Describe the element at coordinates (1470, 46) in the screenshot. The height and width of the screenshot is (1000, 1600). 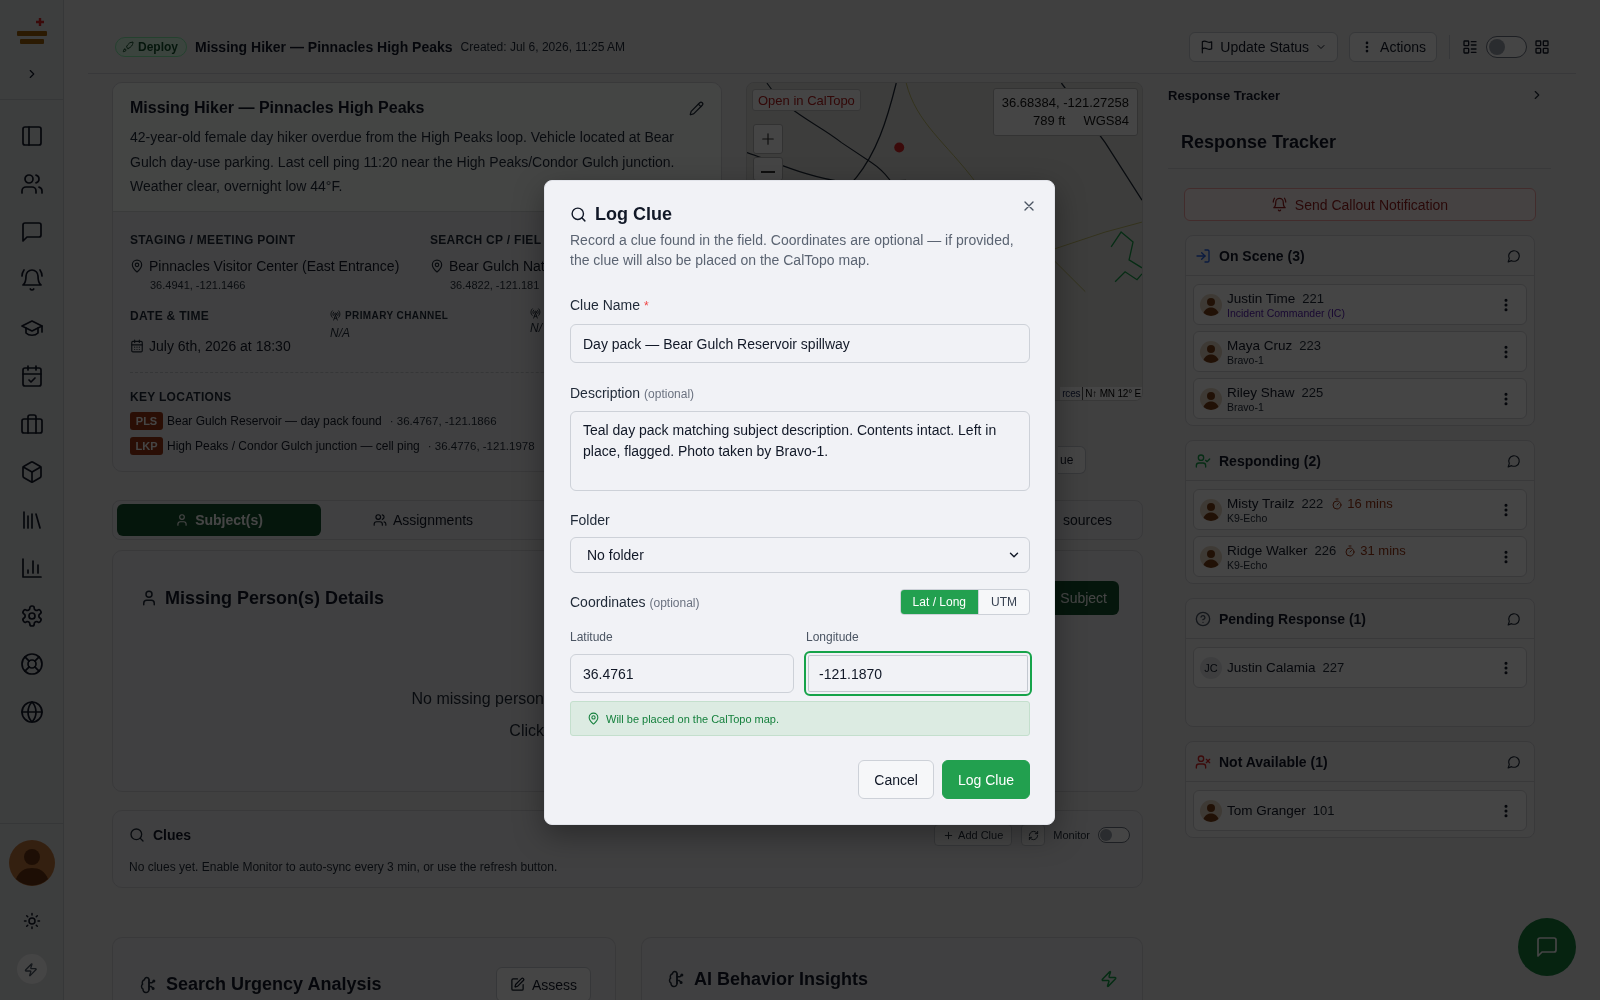
I see `list-view-icon` at that location.